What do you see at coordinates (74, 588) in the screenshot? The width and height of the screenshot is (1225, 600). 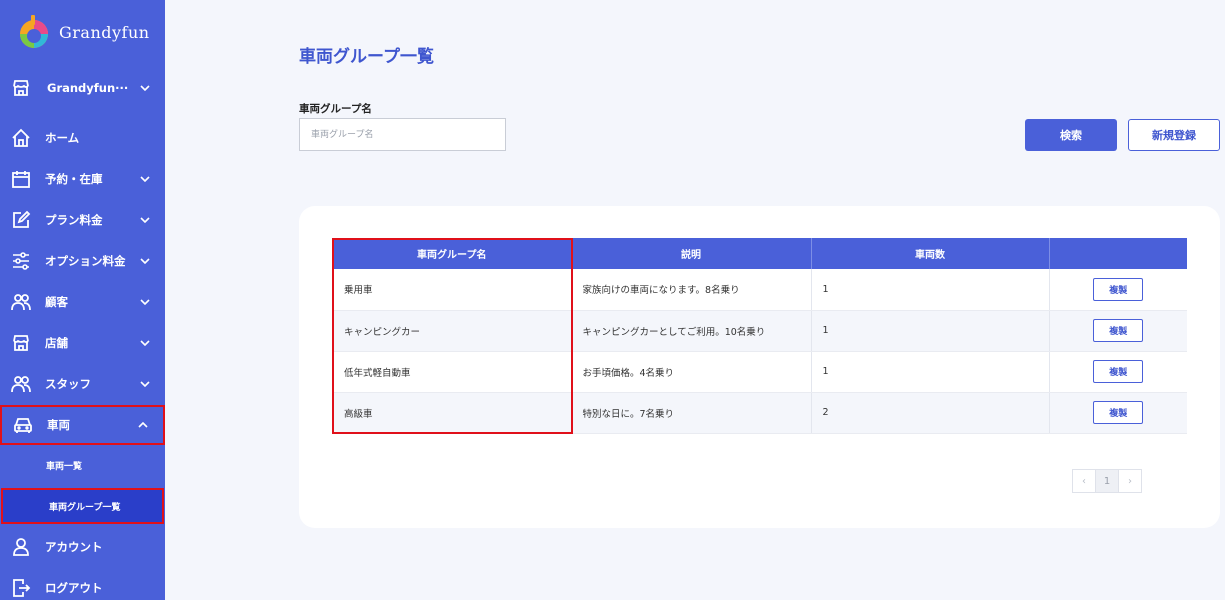 I see `sidebar-item-label: ログアウト` at bounding box center [74, 588].